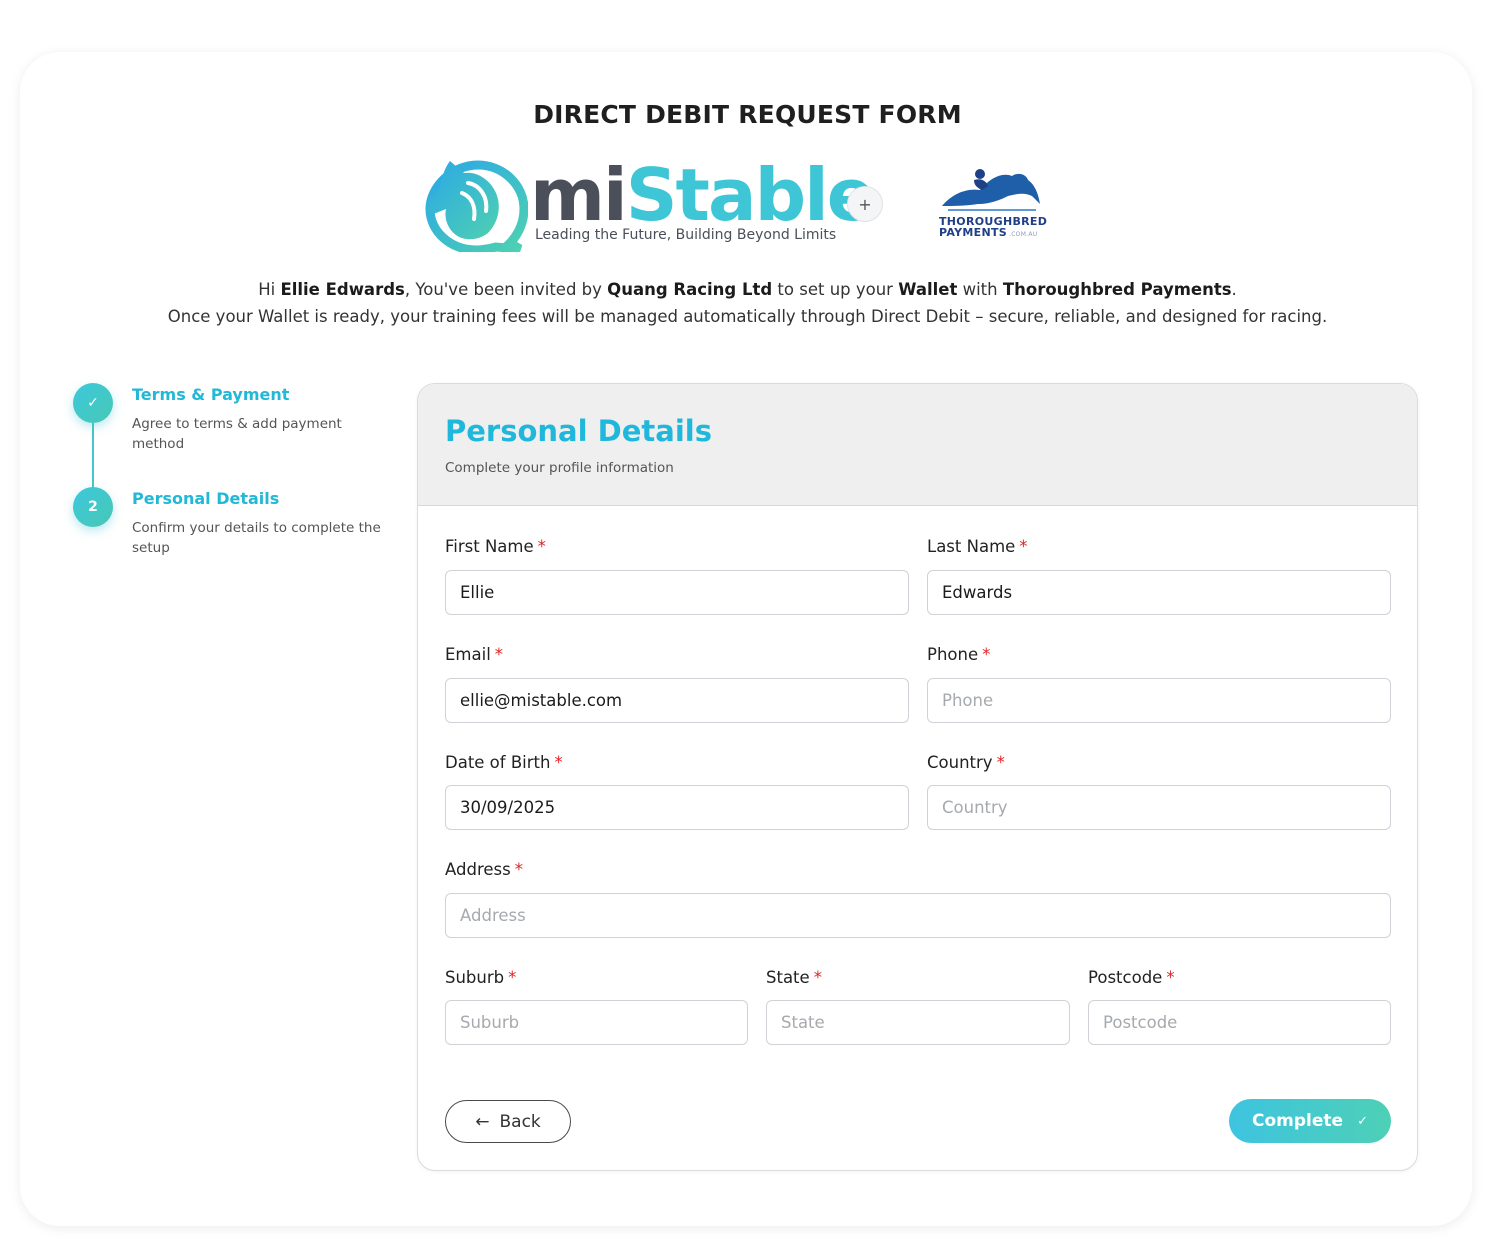  Describe the element at coordinates (703, 195) in the screenshot. I see `mistable-wordmark: miStable` at that location.